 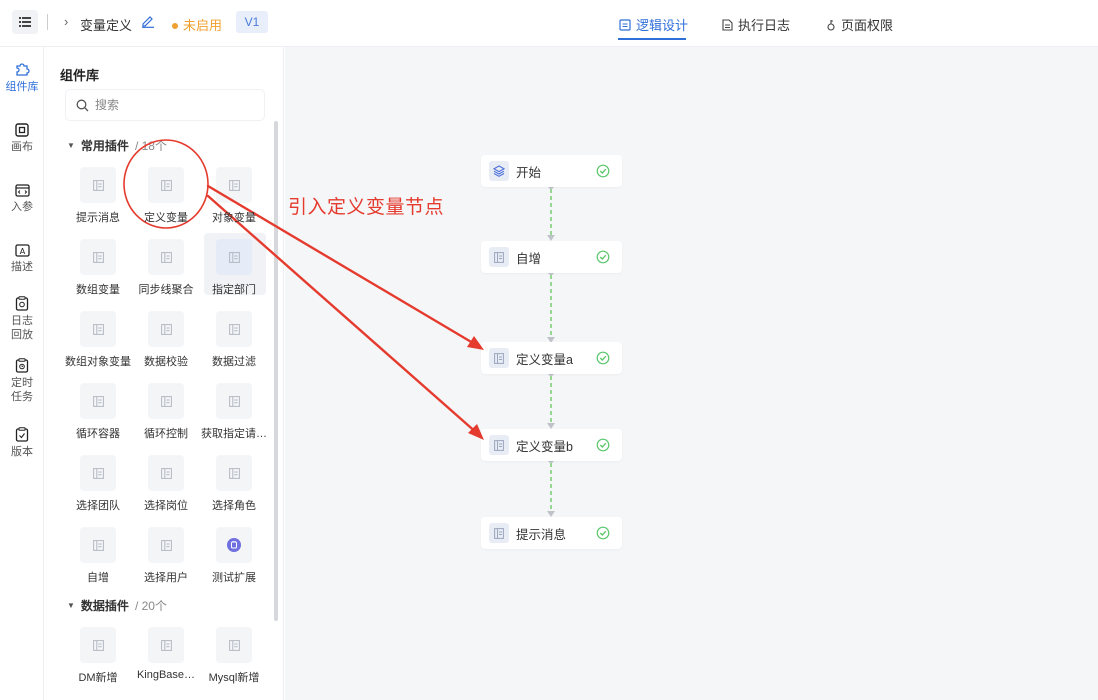 What do you see at coordinates (831, 25) in the screenshot?
I see `permission-icon` at bounding box center [831, 25].